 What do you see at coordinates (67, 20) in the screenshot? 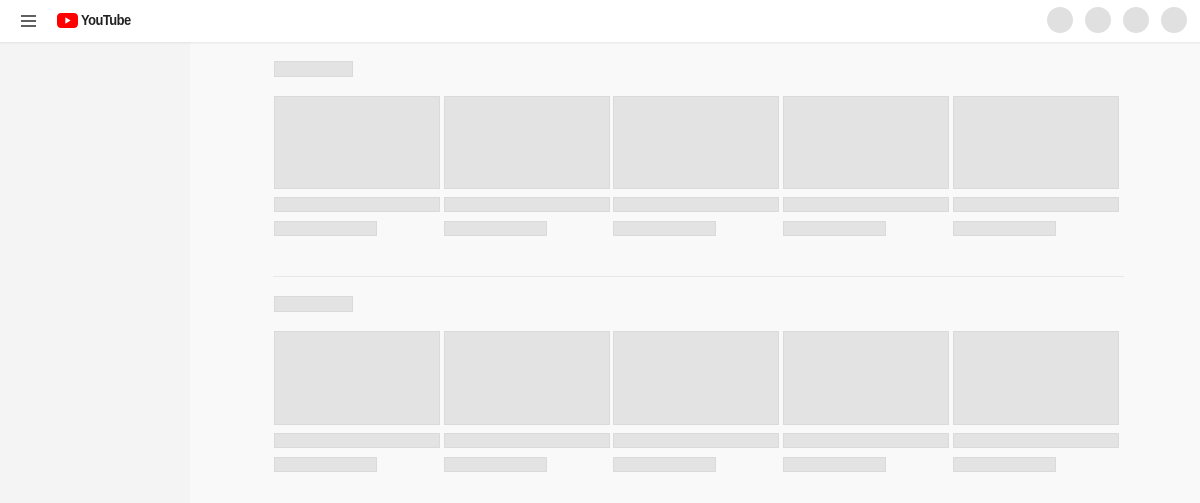
I see `youtube-play-icon` at bounding box center [67, 20].